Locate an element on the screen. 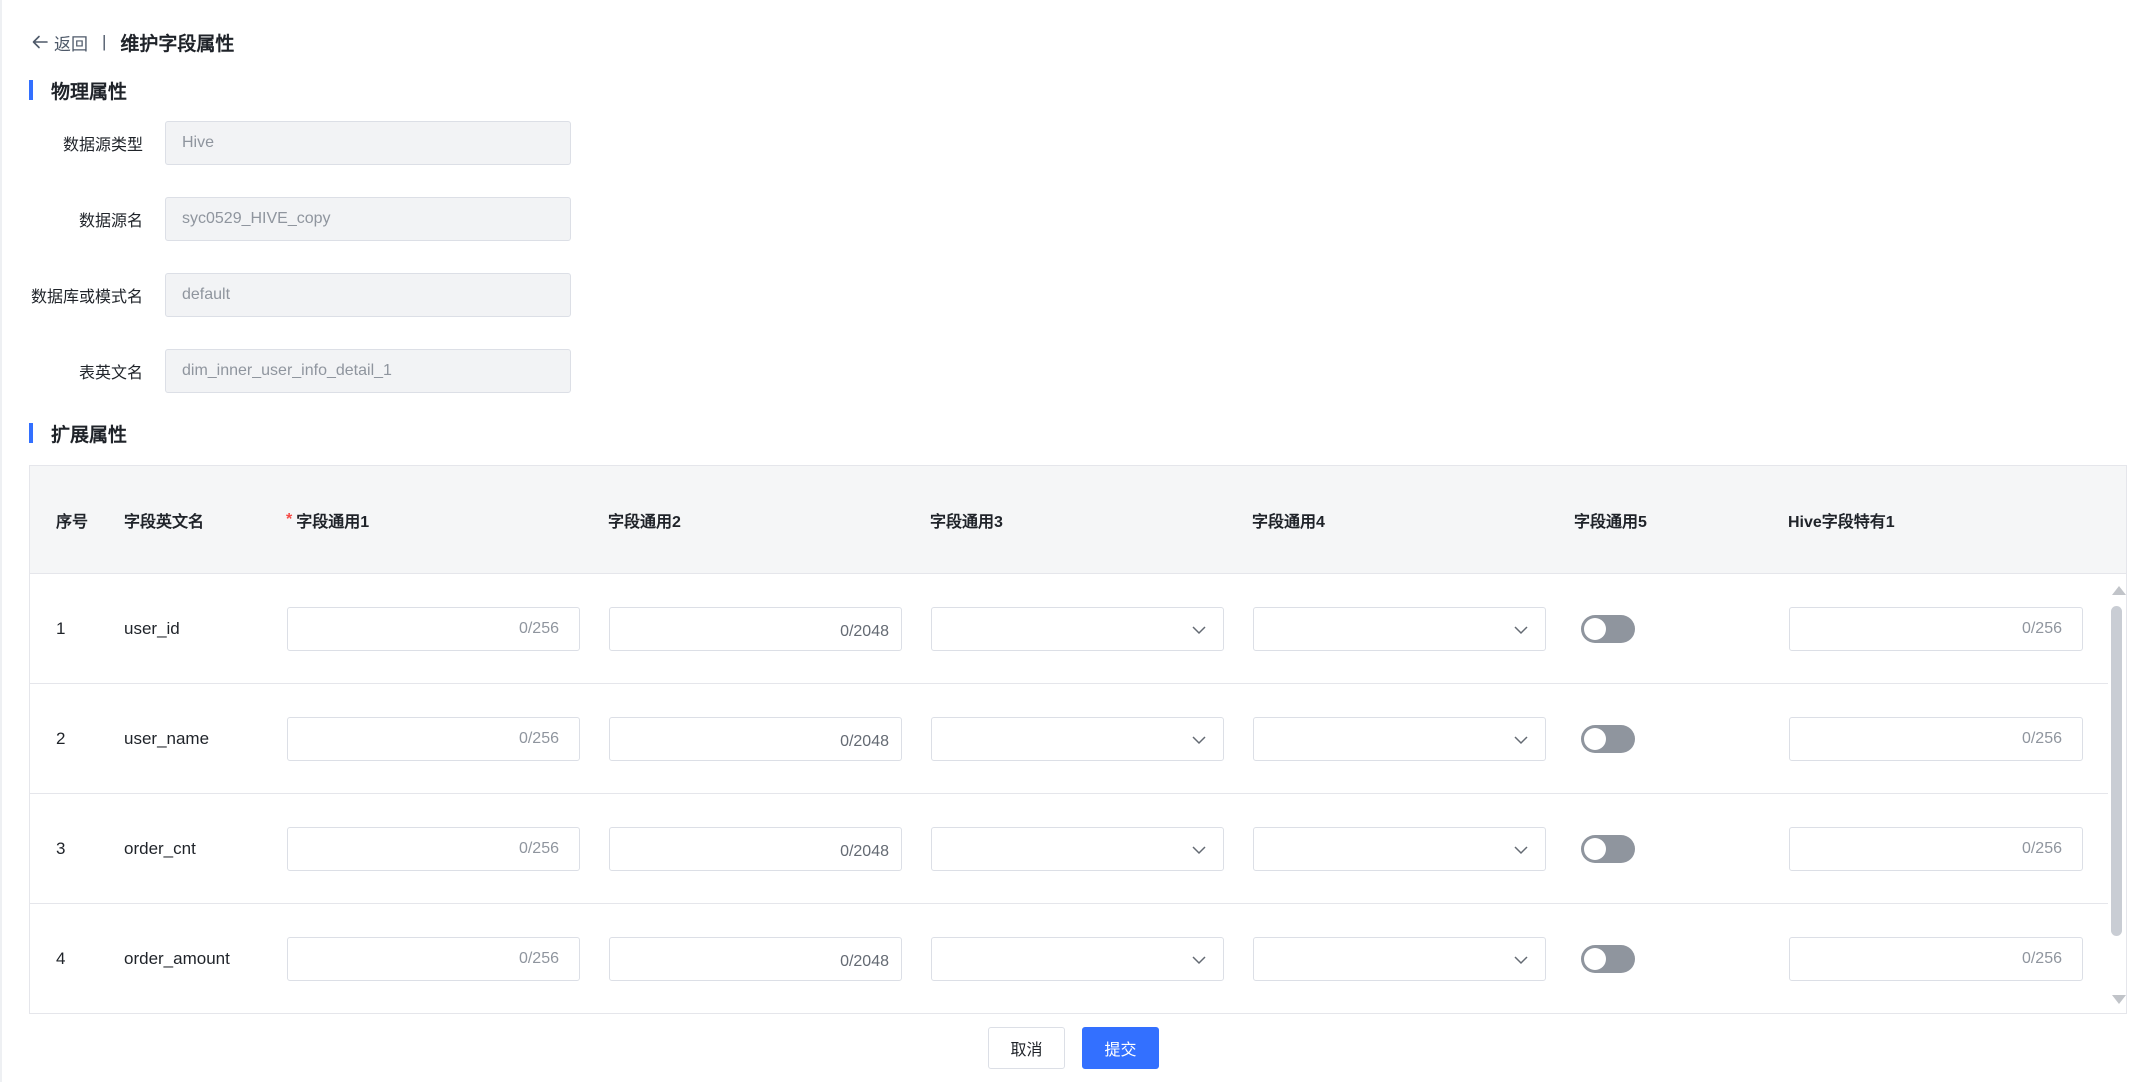  column-header-hive1: Hive字段特有1 is located at coordinates (1841, 520).